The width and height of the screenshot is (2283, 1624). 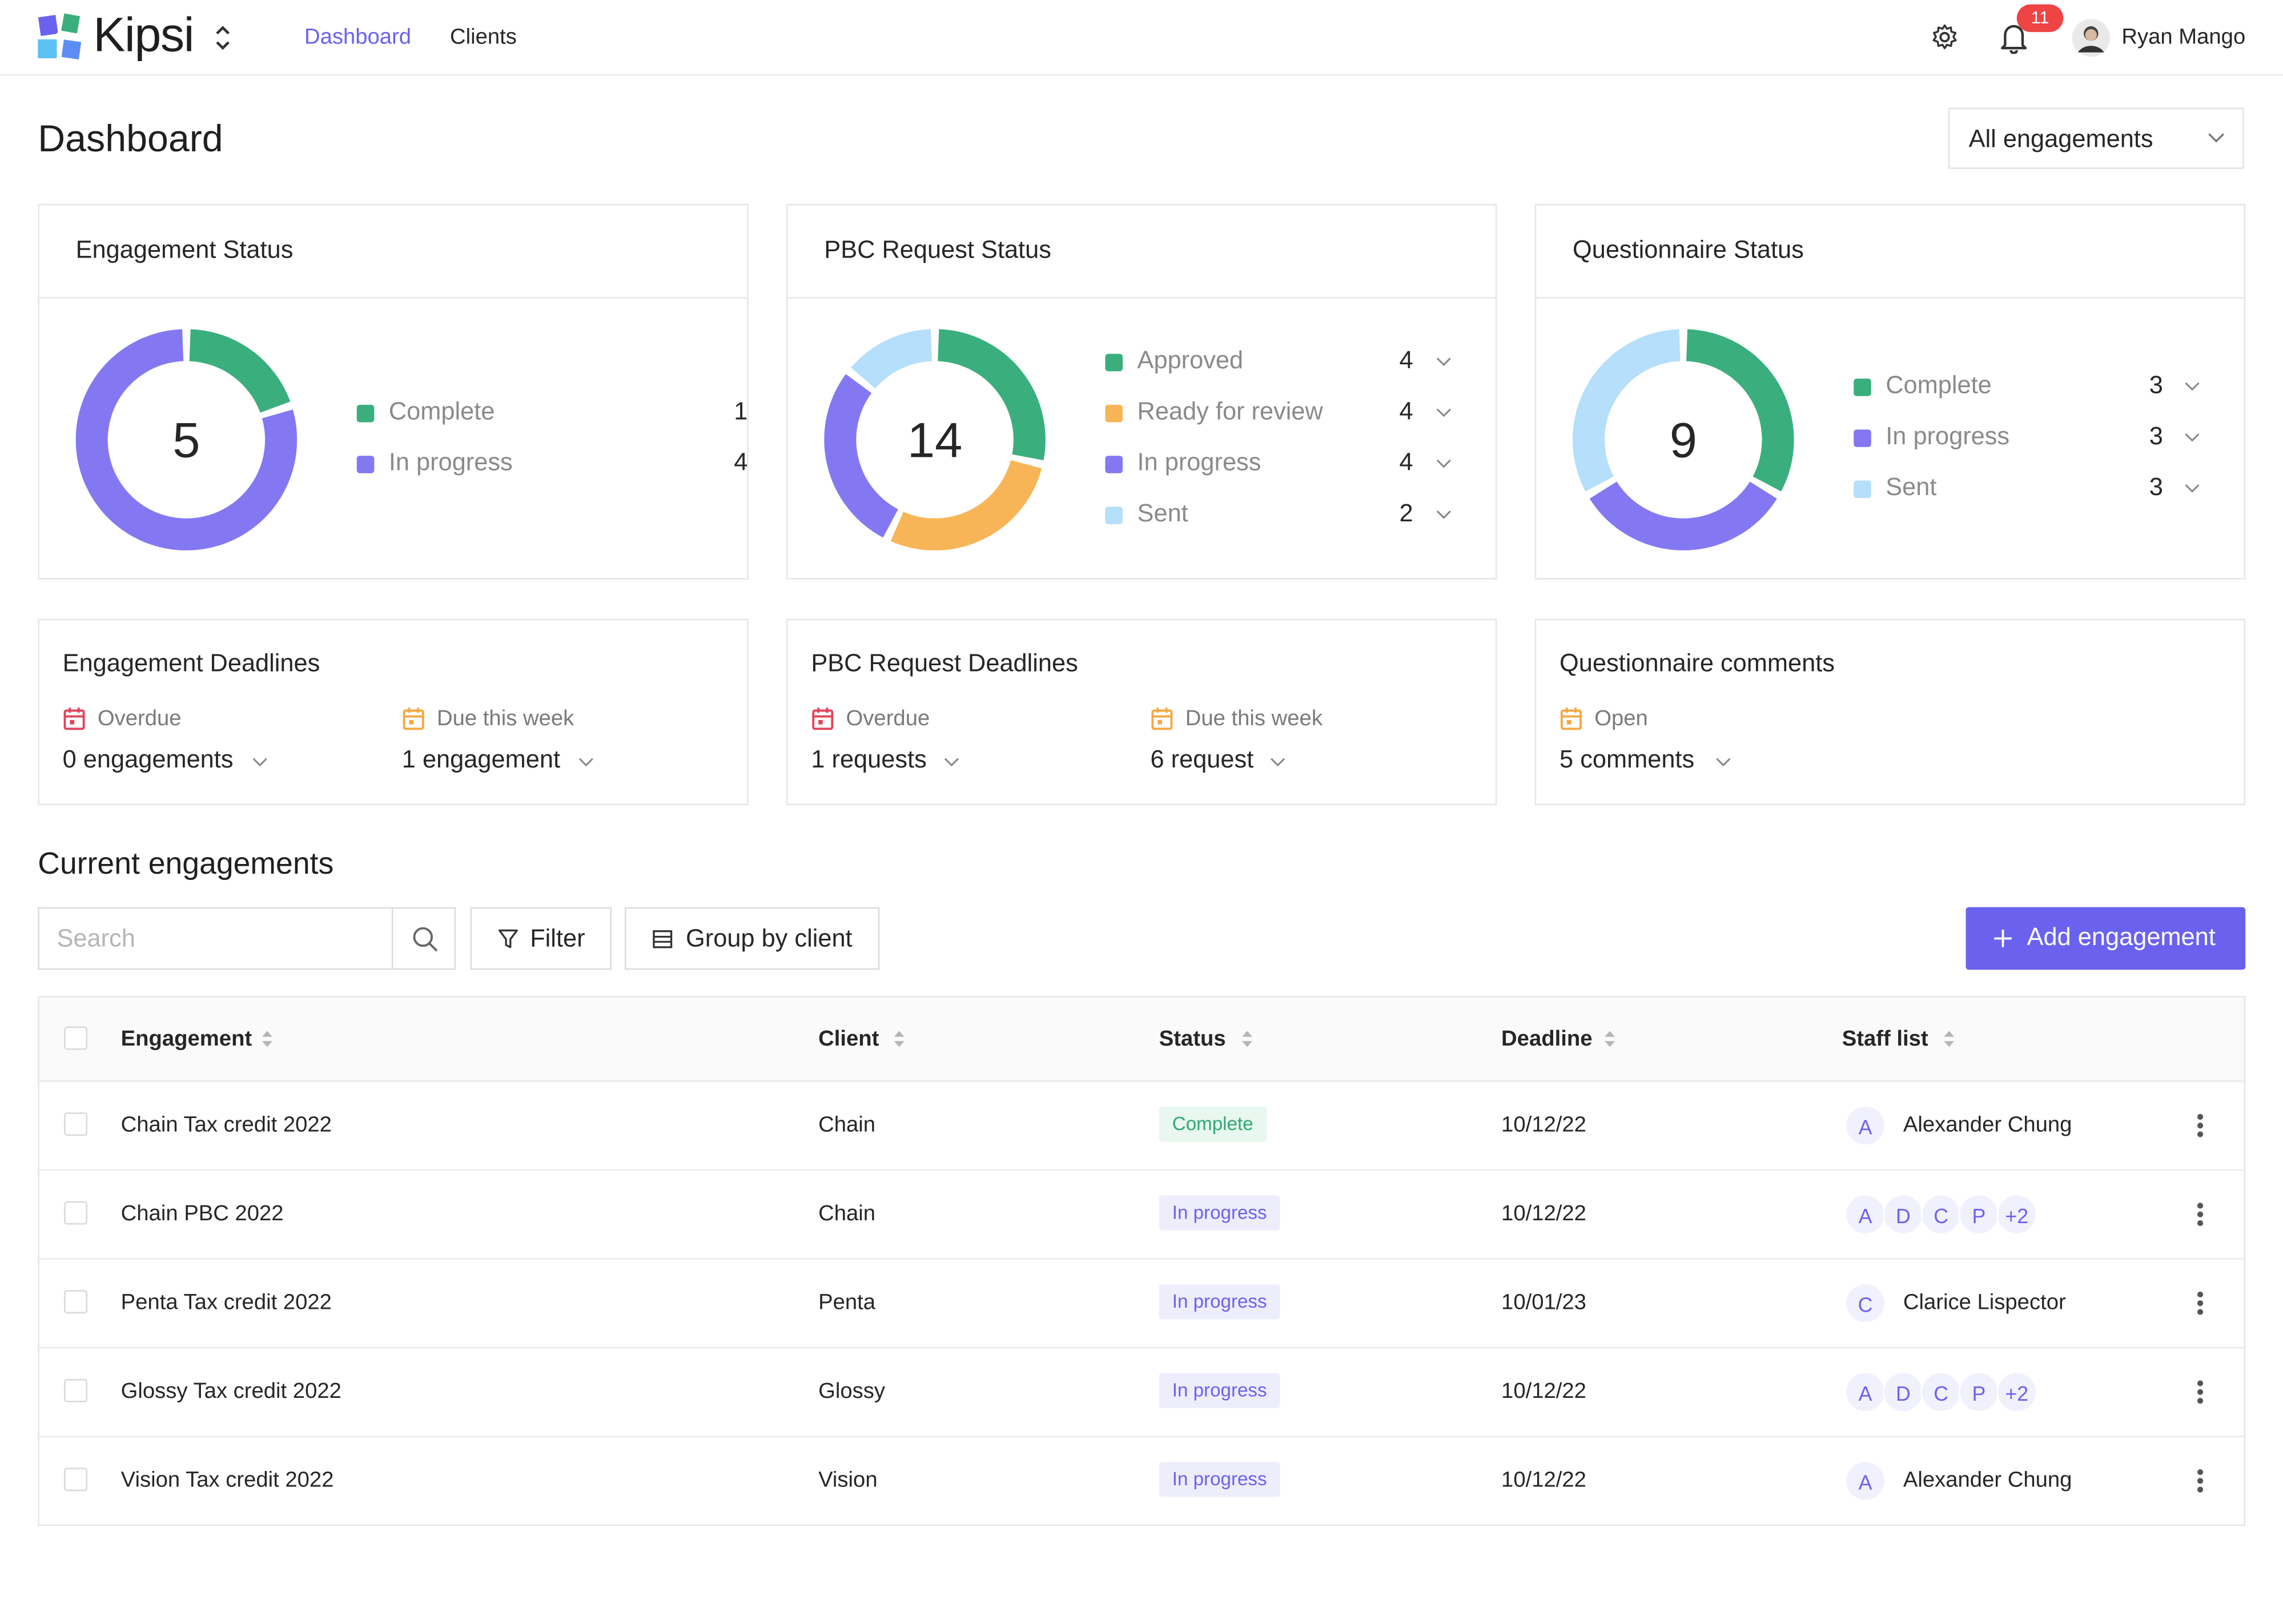 I want to click on select-all-checkbox, so click(x=75, y=1038).